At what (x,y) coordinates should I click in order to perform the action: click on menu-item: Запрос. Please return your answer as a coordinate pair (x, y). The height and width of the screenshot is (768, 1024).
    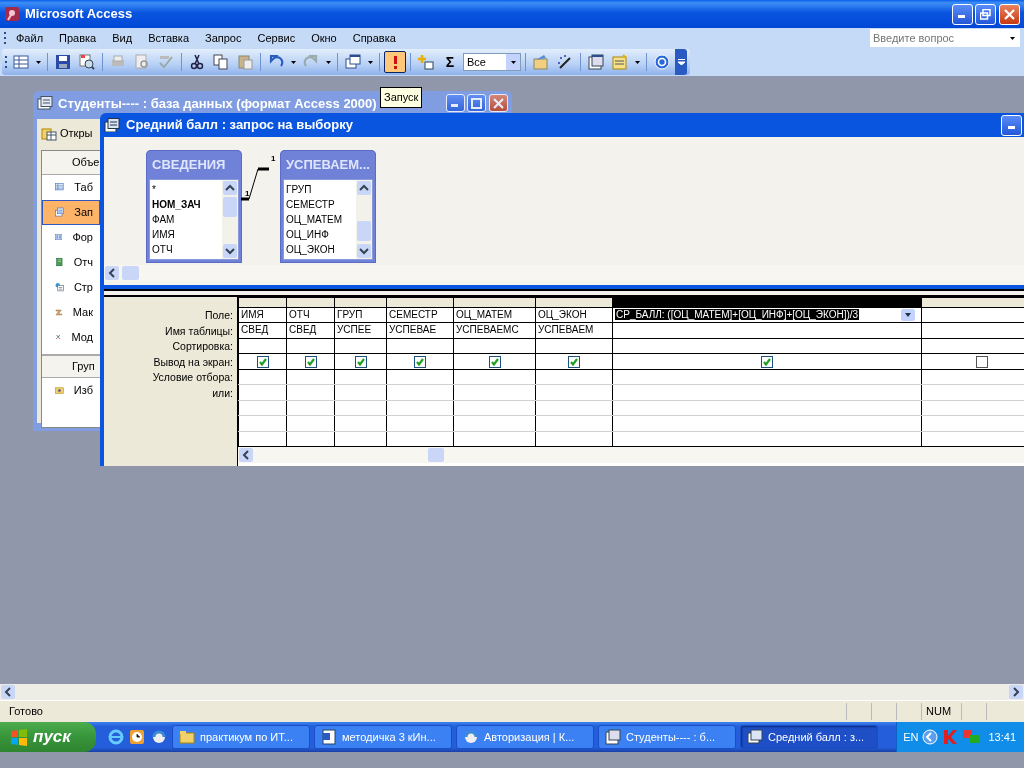
    Looking at the image, I should click on (223, 38).